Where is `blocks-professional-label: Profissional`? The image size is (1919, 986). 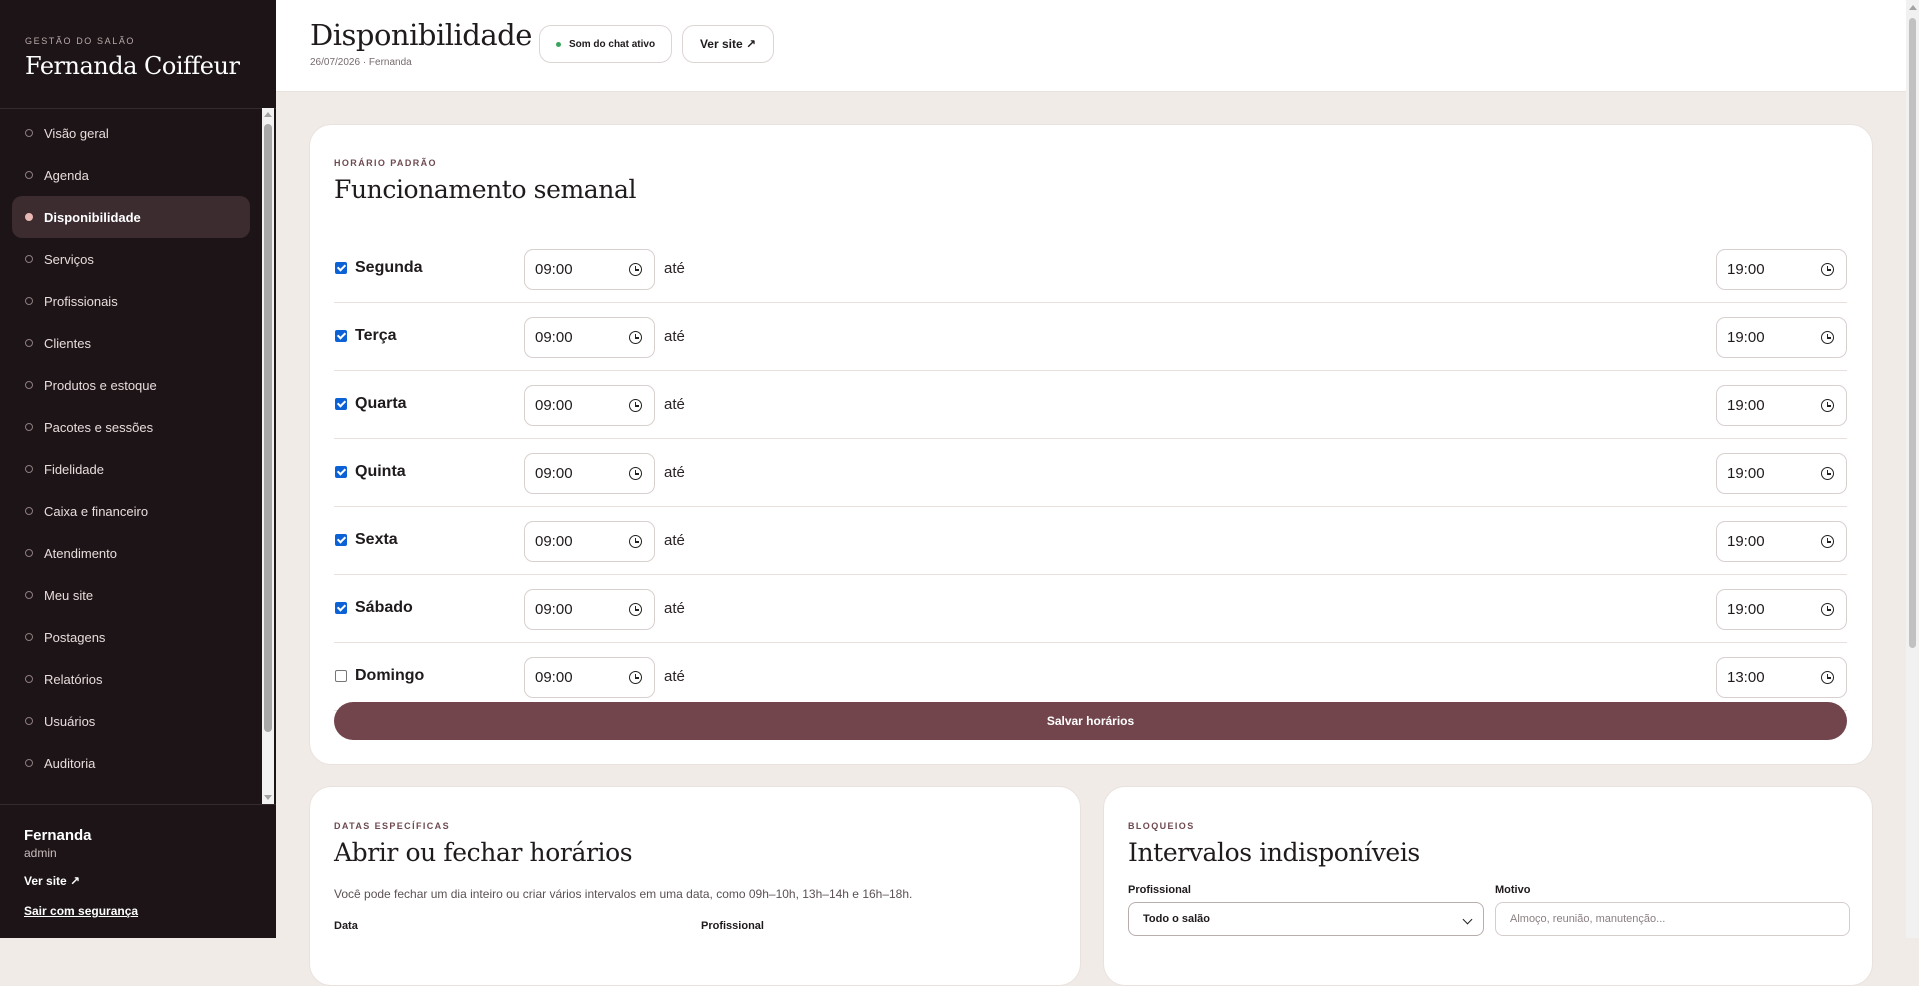 blocks-professional-label: Profissional is located at coordinates (1159, 890).